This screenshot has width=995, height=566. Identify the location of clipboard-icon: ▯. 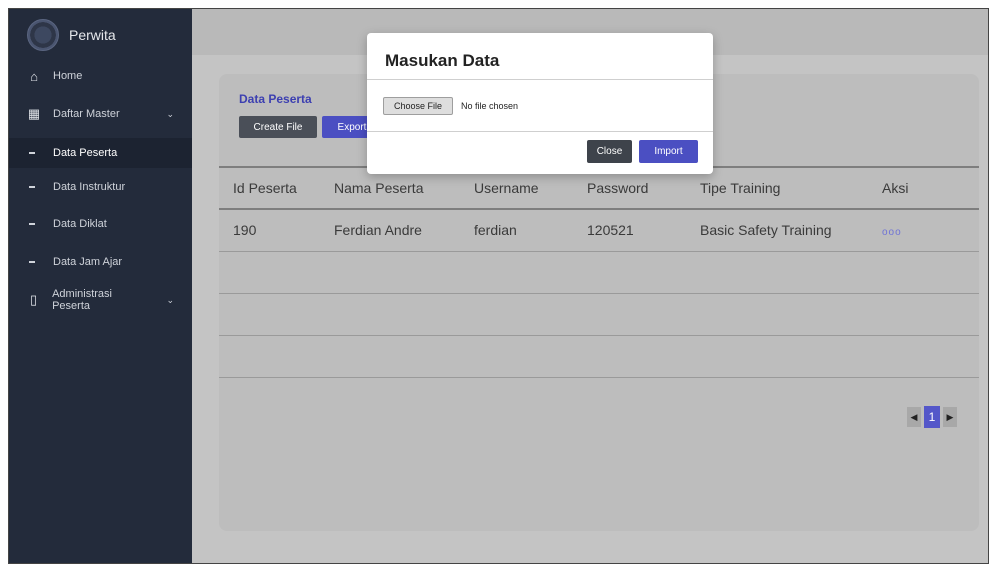
(33, 299).